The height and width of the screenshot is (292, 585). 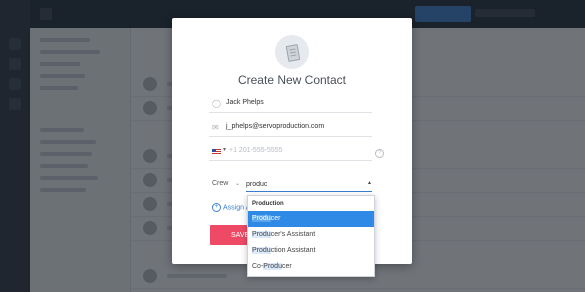 I want to click on plus-circle-icon: +, so click(x=216, y=207).